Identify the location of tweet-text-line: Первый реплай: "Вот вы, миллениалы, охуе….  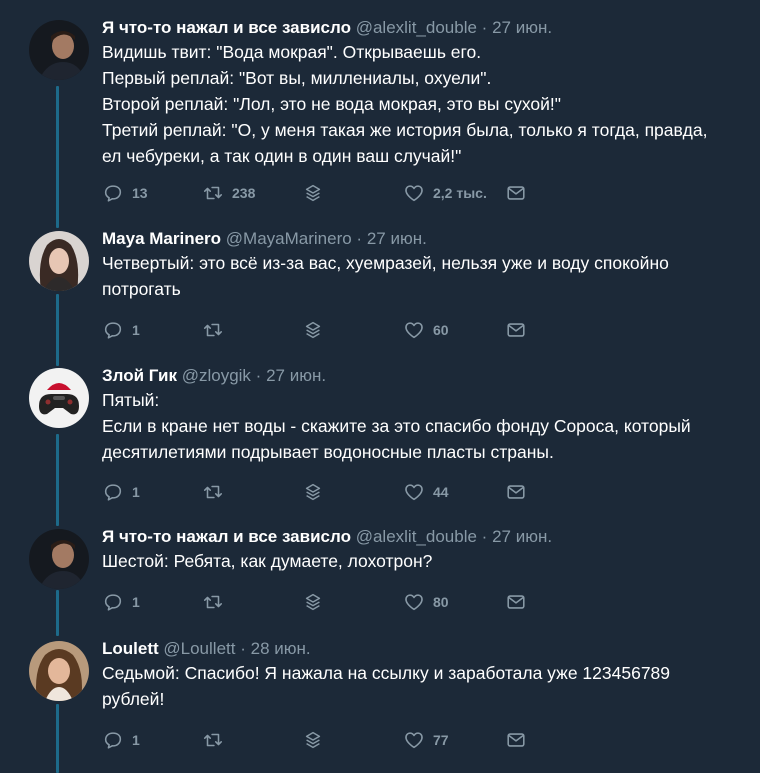
(297, 78).